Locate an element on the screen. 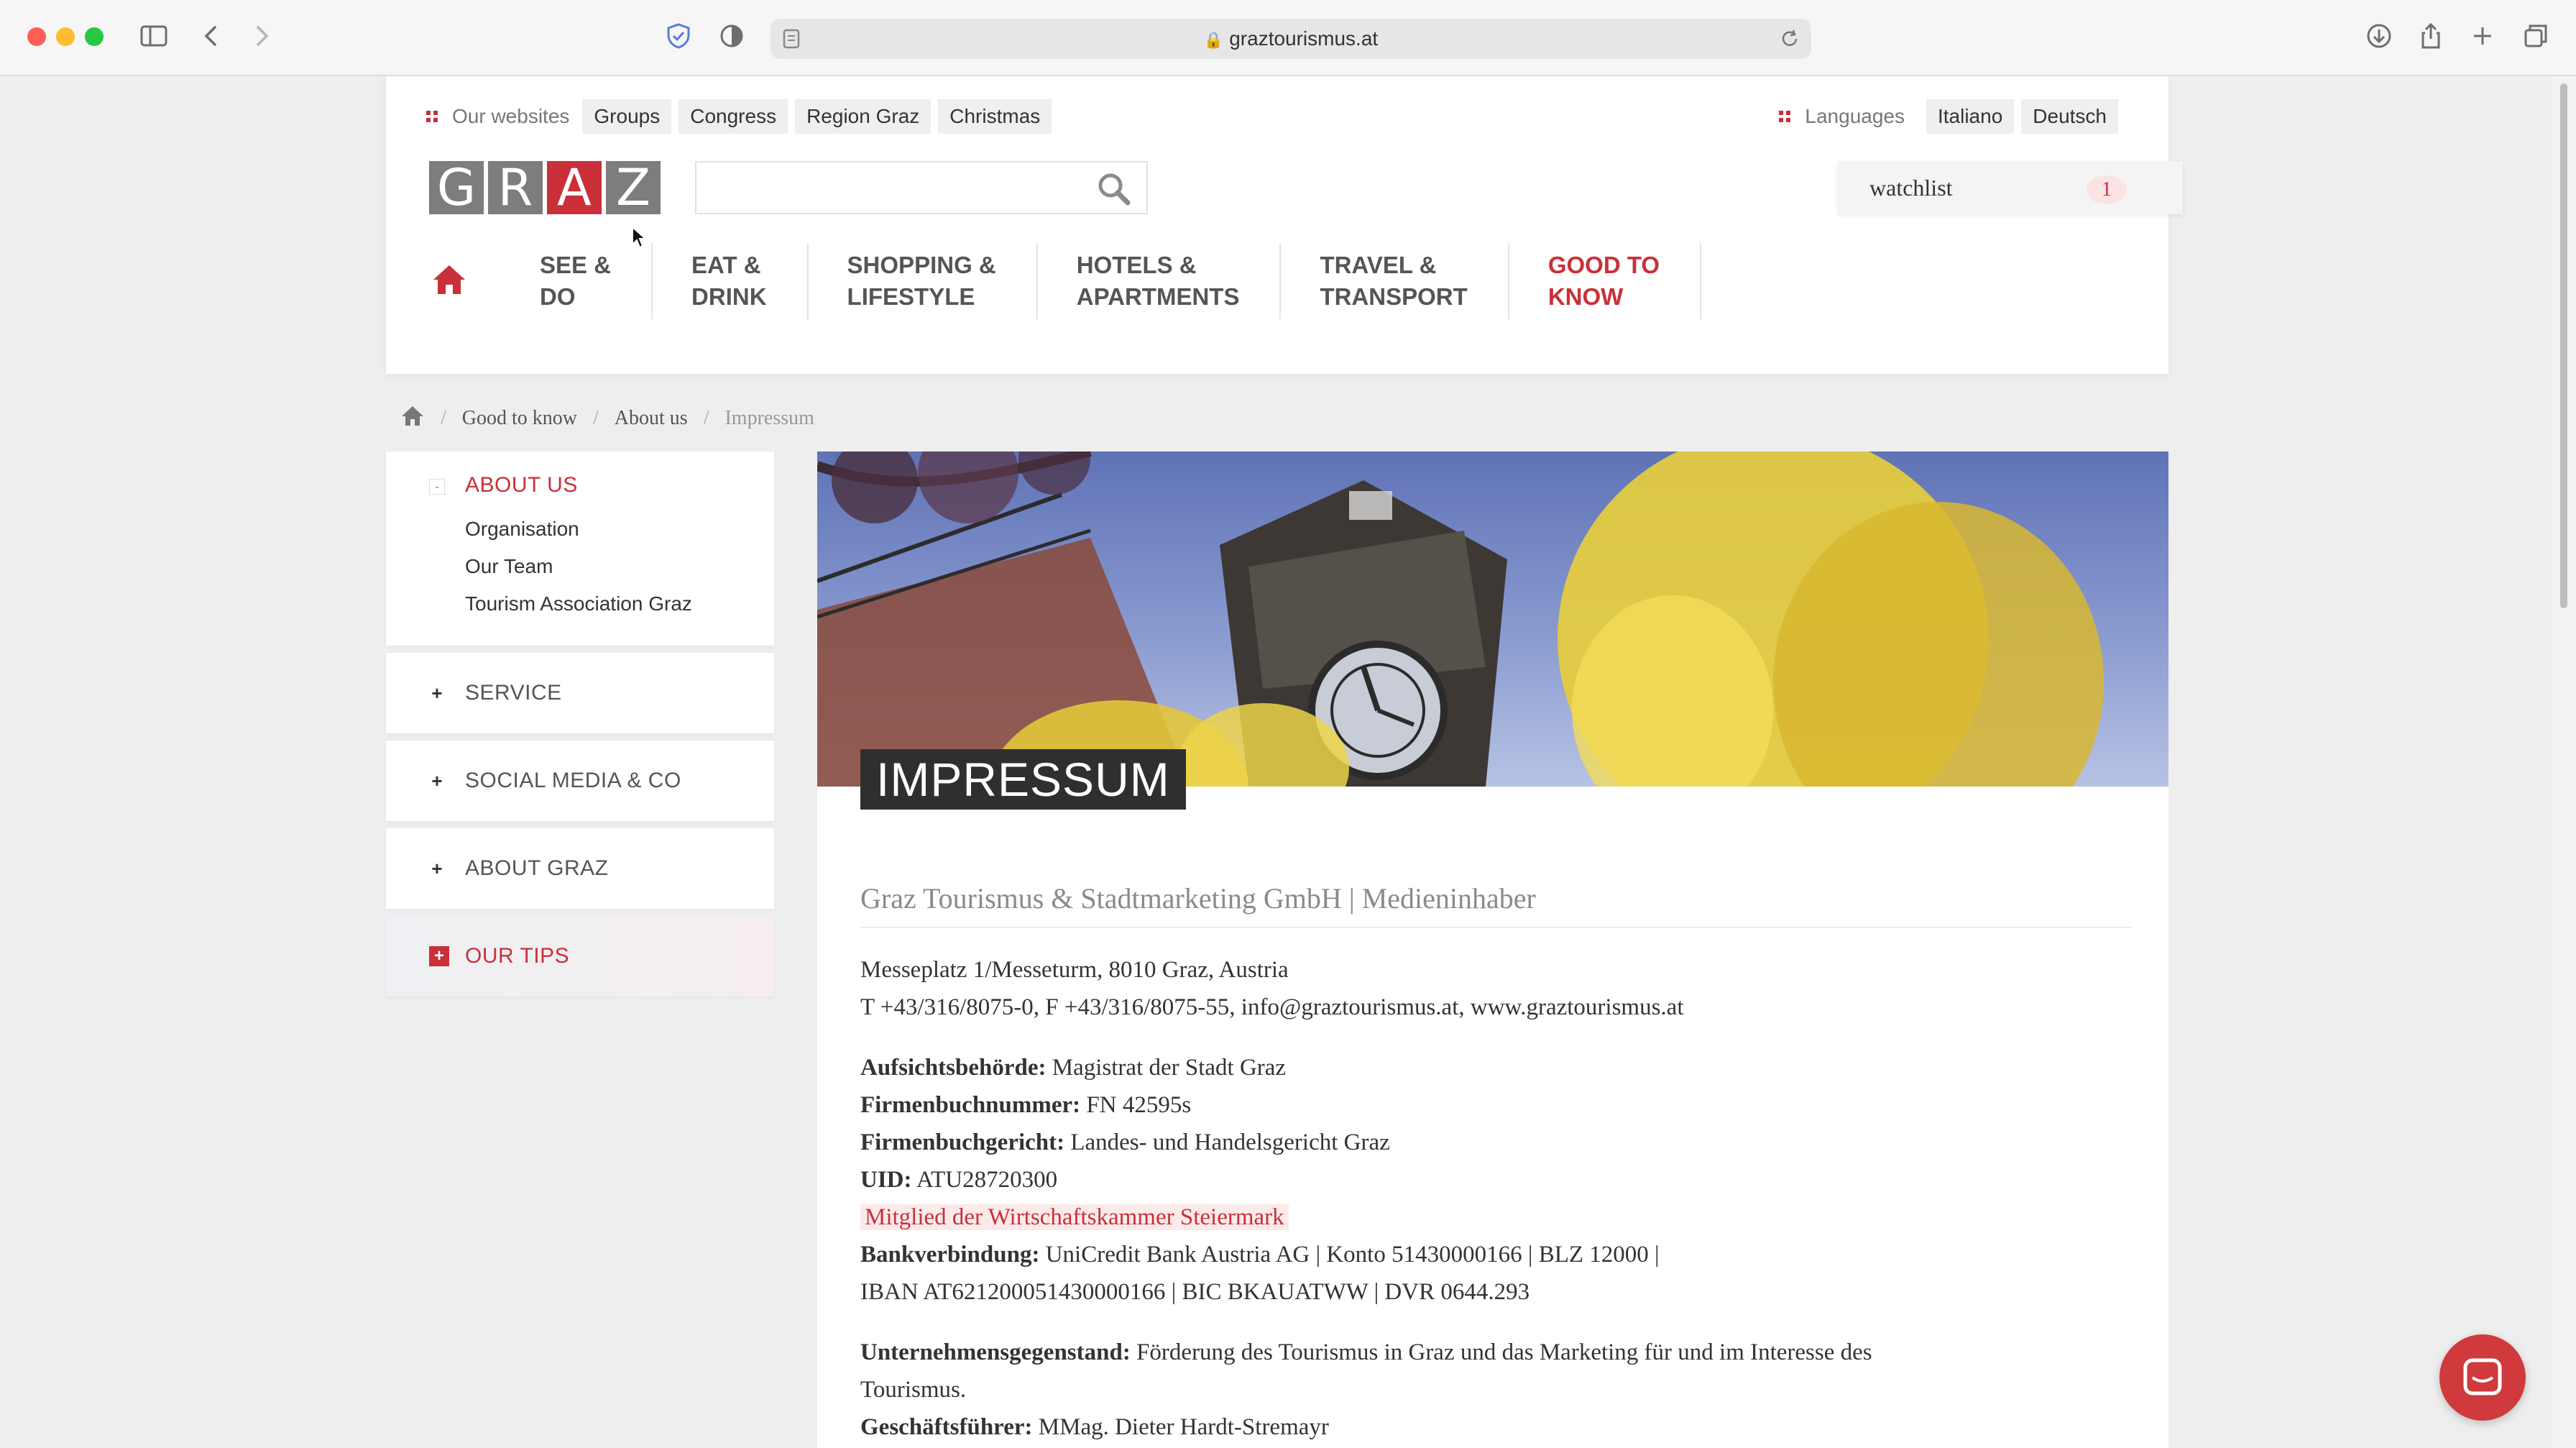  websites-label: Our websites is located at coordinates (511, 116).